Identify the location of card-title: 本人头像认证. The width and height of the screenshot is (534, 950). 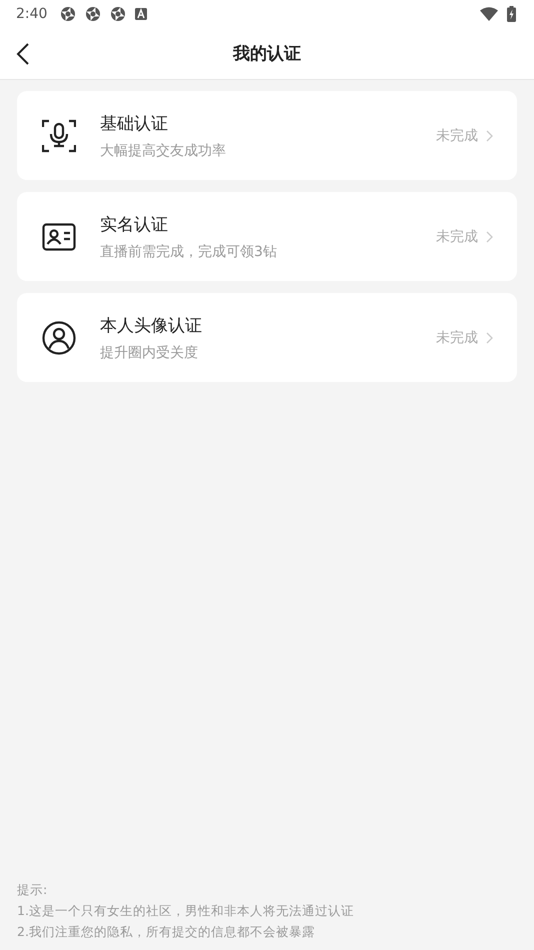
(151, 325).